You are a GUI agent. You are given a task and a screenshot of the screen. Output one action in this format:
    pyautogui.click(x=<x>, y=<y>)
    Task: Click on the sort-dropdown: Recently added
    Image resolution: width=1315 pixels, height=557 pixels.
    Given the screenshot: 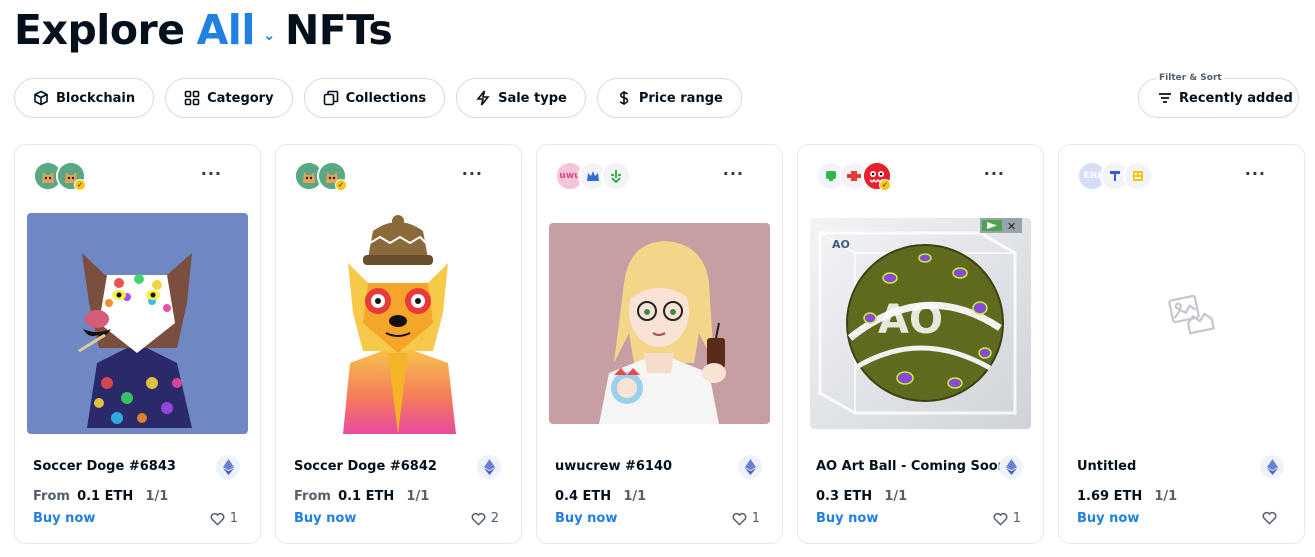 What is the action you would take?
    pyautogui.click(x=1218, y=98)
    